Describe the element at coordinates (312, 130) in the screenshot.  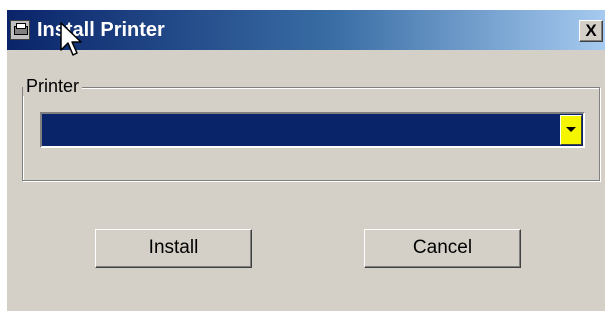
I see `printer-select` at that location.